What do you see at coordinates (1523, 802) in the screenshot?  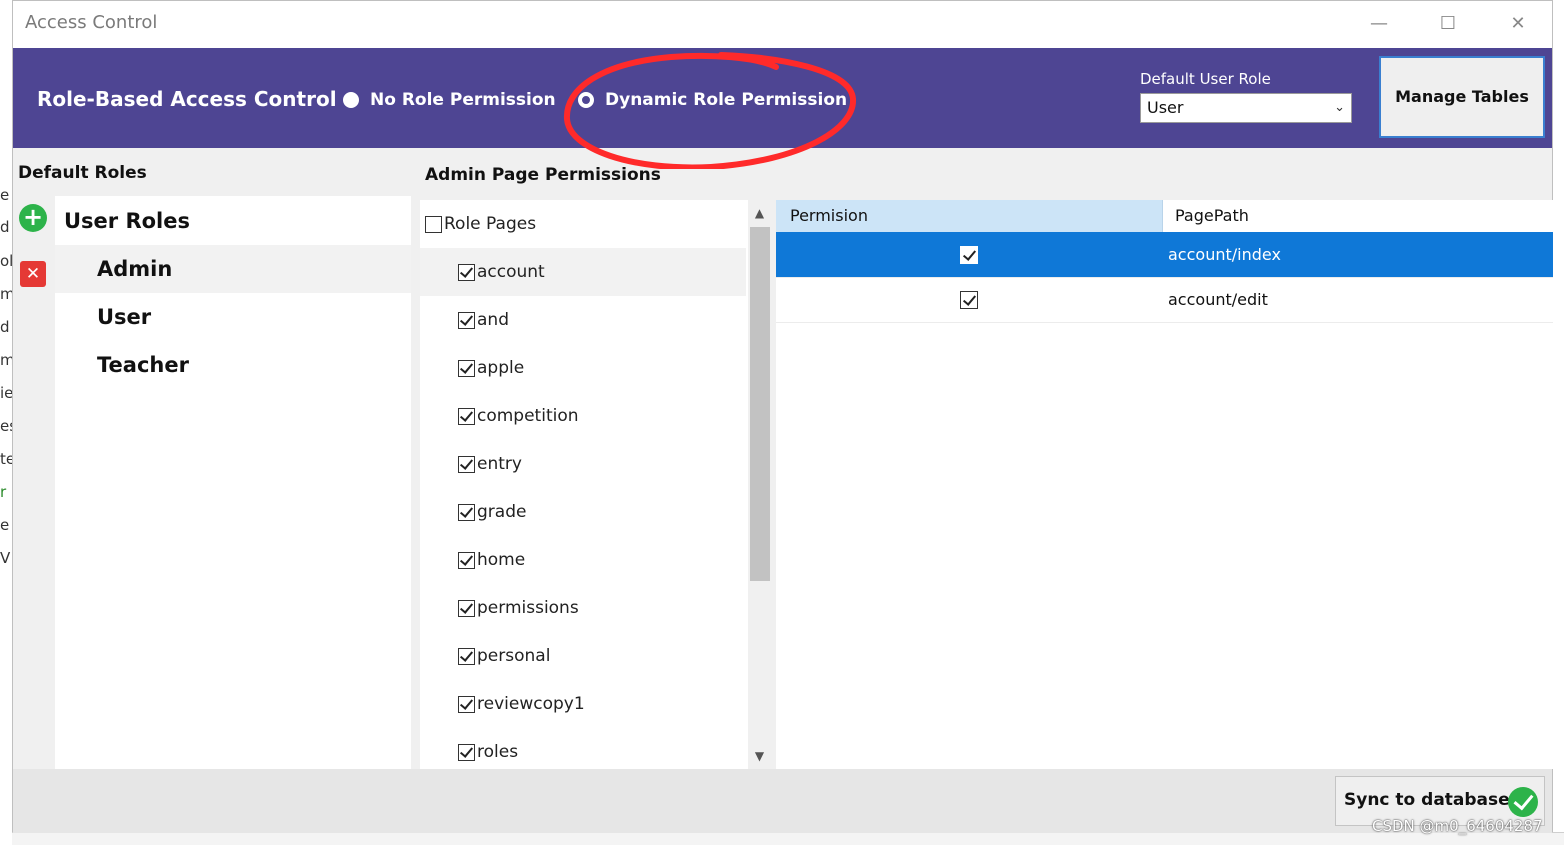 I see `check-circle-icon` at bounding box center [1523, 802].